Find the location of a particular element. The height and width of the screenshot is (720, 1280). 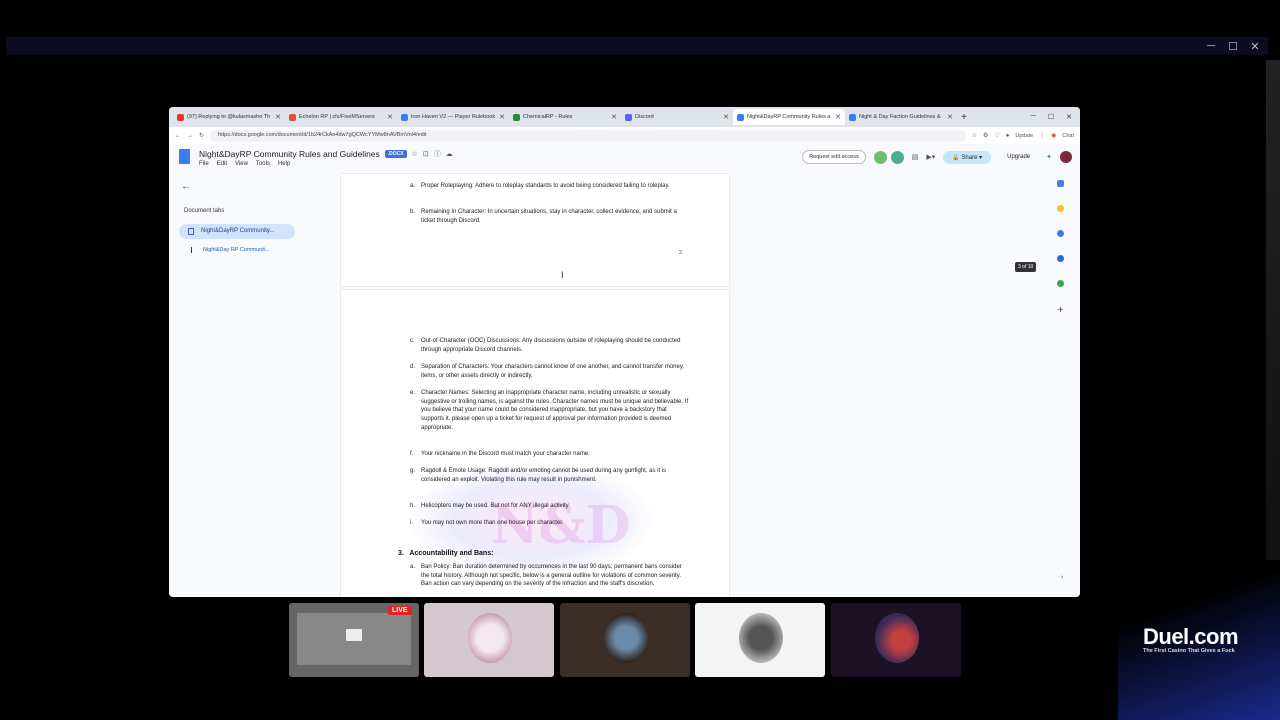

live-badge: LIVE is located at coordinates (400, 610).